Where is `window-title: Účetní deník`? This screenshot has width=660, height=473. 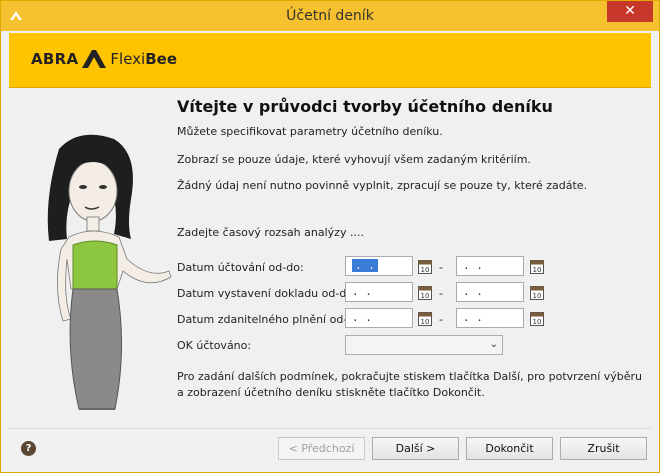
window-title: Účetní deník is located at coordinates (330, 16).